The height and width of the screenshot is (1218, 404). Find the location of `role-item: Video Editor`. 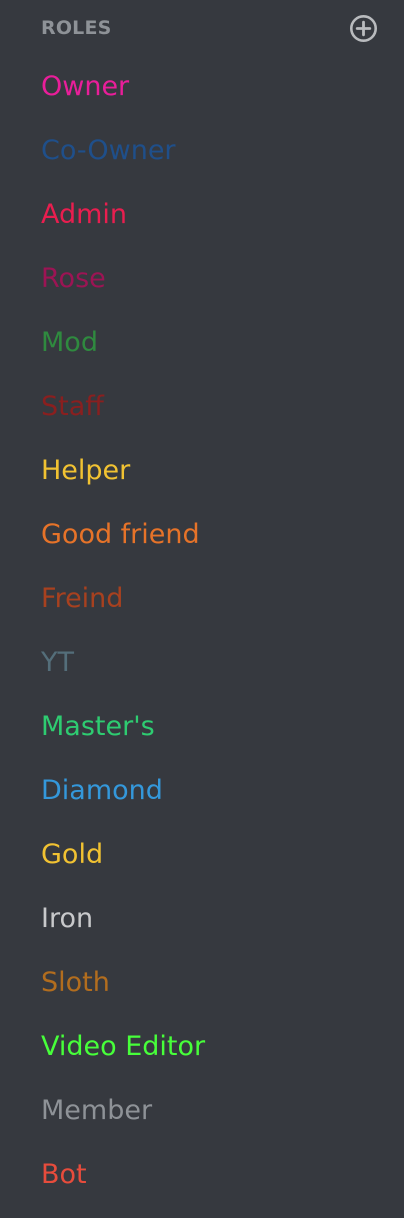

role-item: Video Editor is located at coordinates (211, 1058).